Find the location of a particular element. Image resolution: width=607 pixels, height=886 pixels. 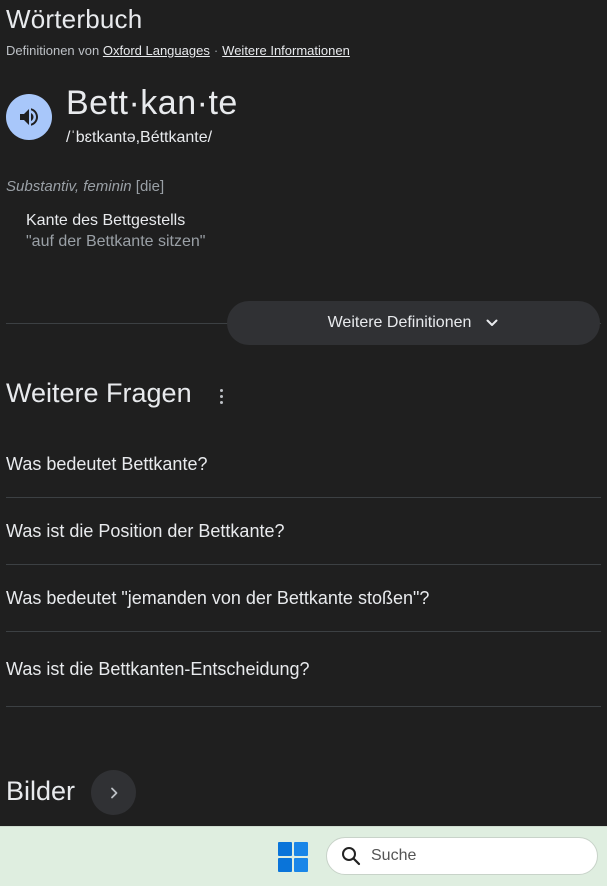

search-icon is located at coordinates (351, 856).